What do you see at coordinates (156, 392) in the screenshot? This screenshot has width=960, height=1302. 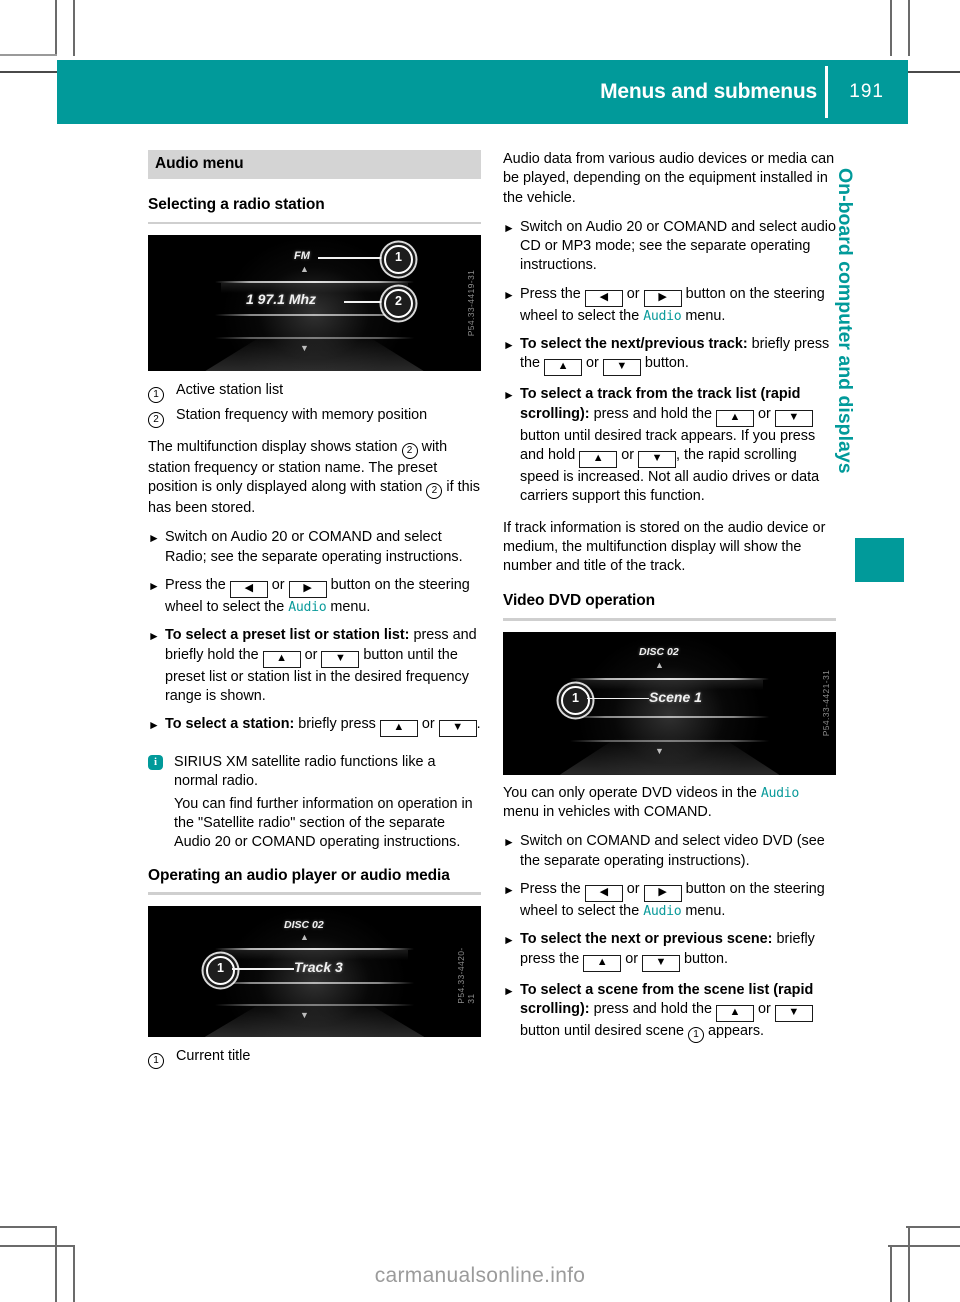 I see `legend-number-1: 1` at bounding box center [156, 392].